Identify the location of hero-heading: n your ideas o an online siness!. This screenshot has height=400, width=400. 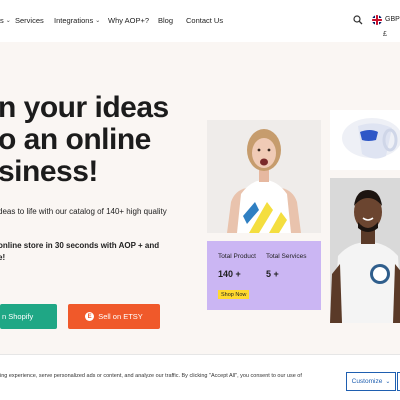
(99, 140).